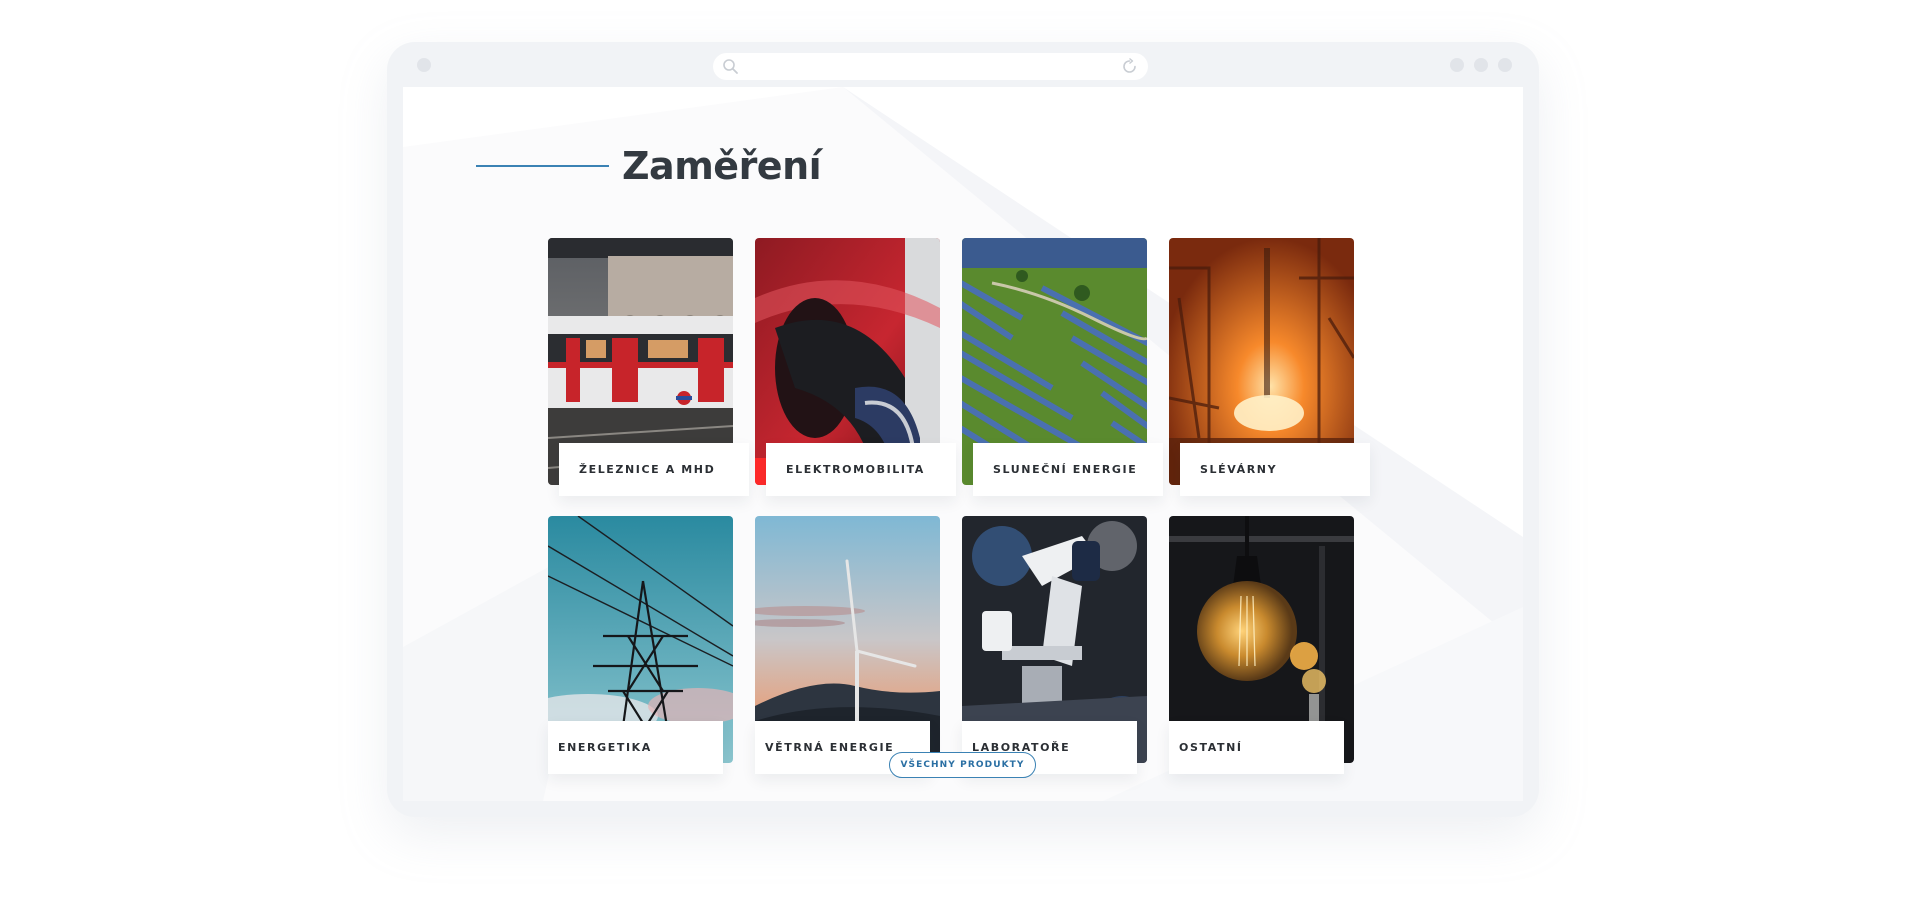 Image resolution: width=1920 pixels, height=900 pixels. I want to click on category-card-energy: ENERGETIKA, so click(640, 645).